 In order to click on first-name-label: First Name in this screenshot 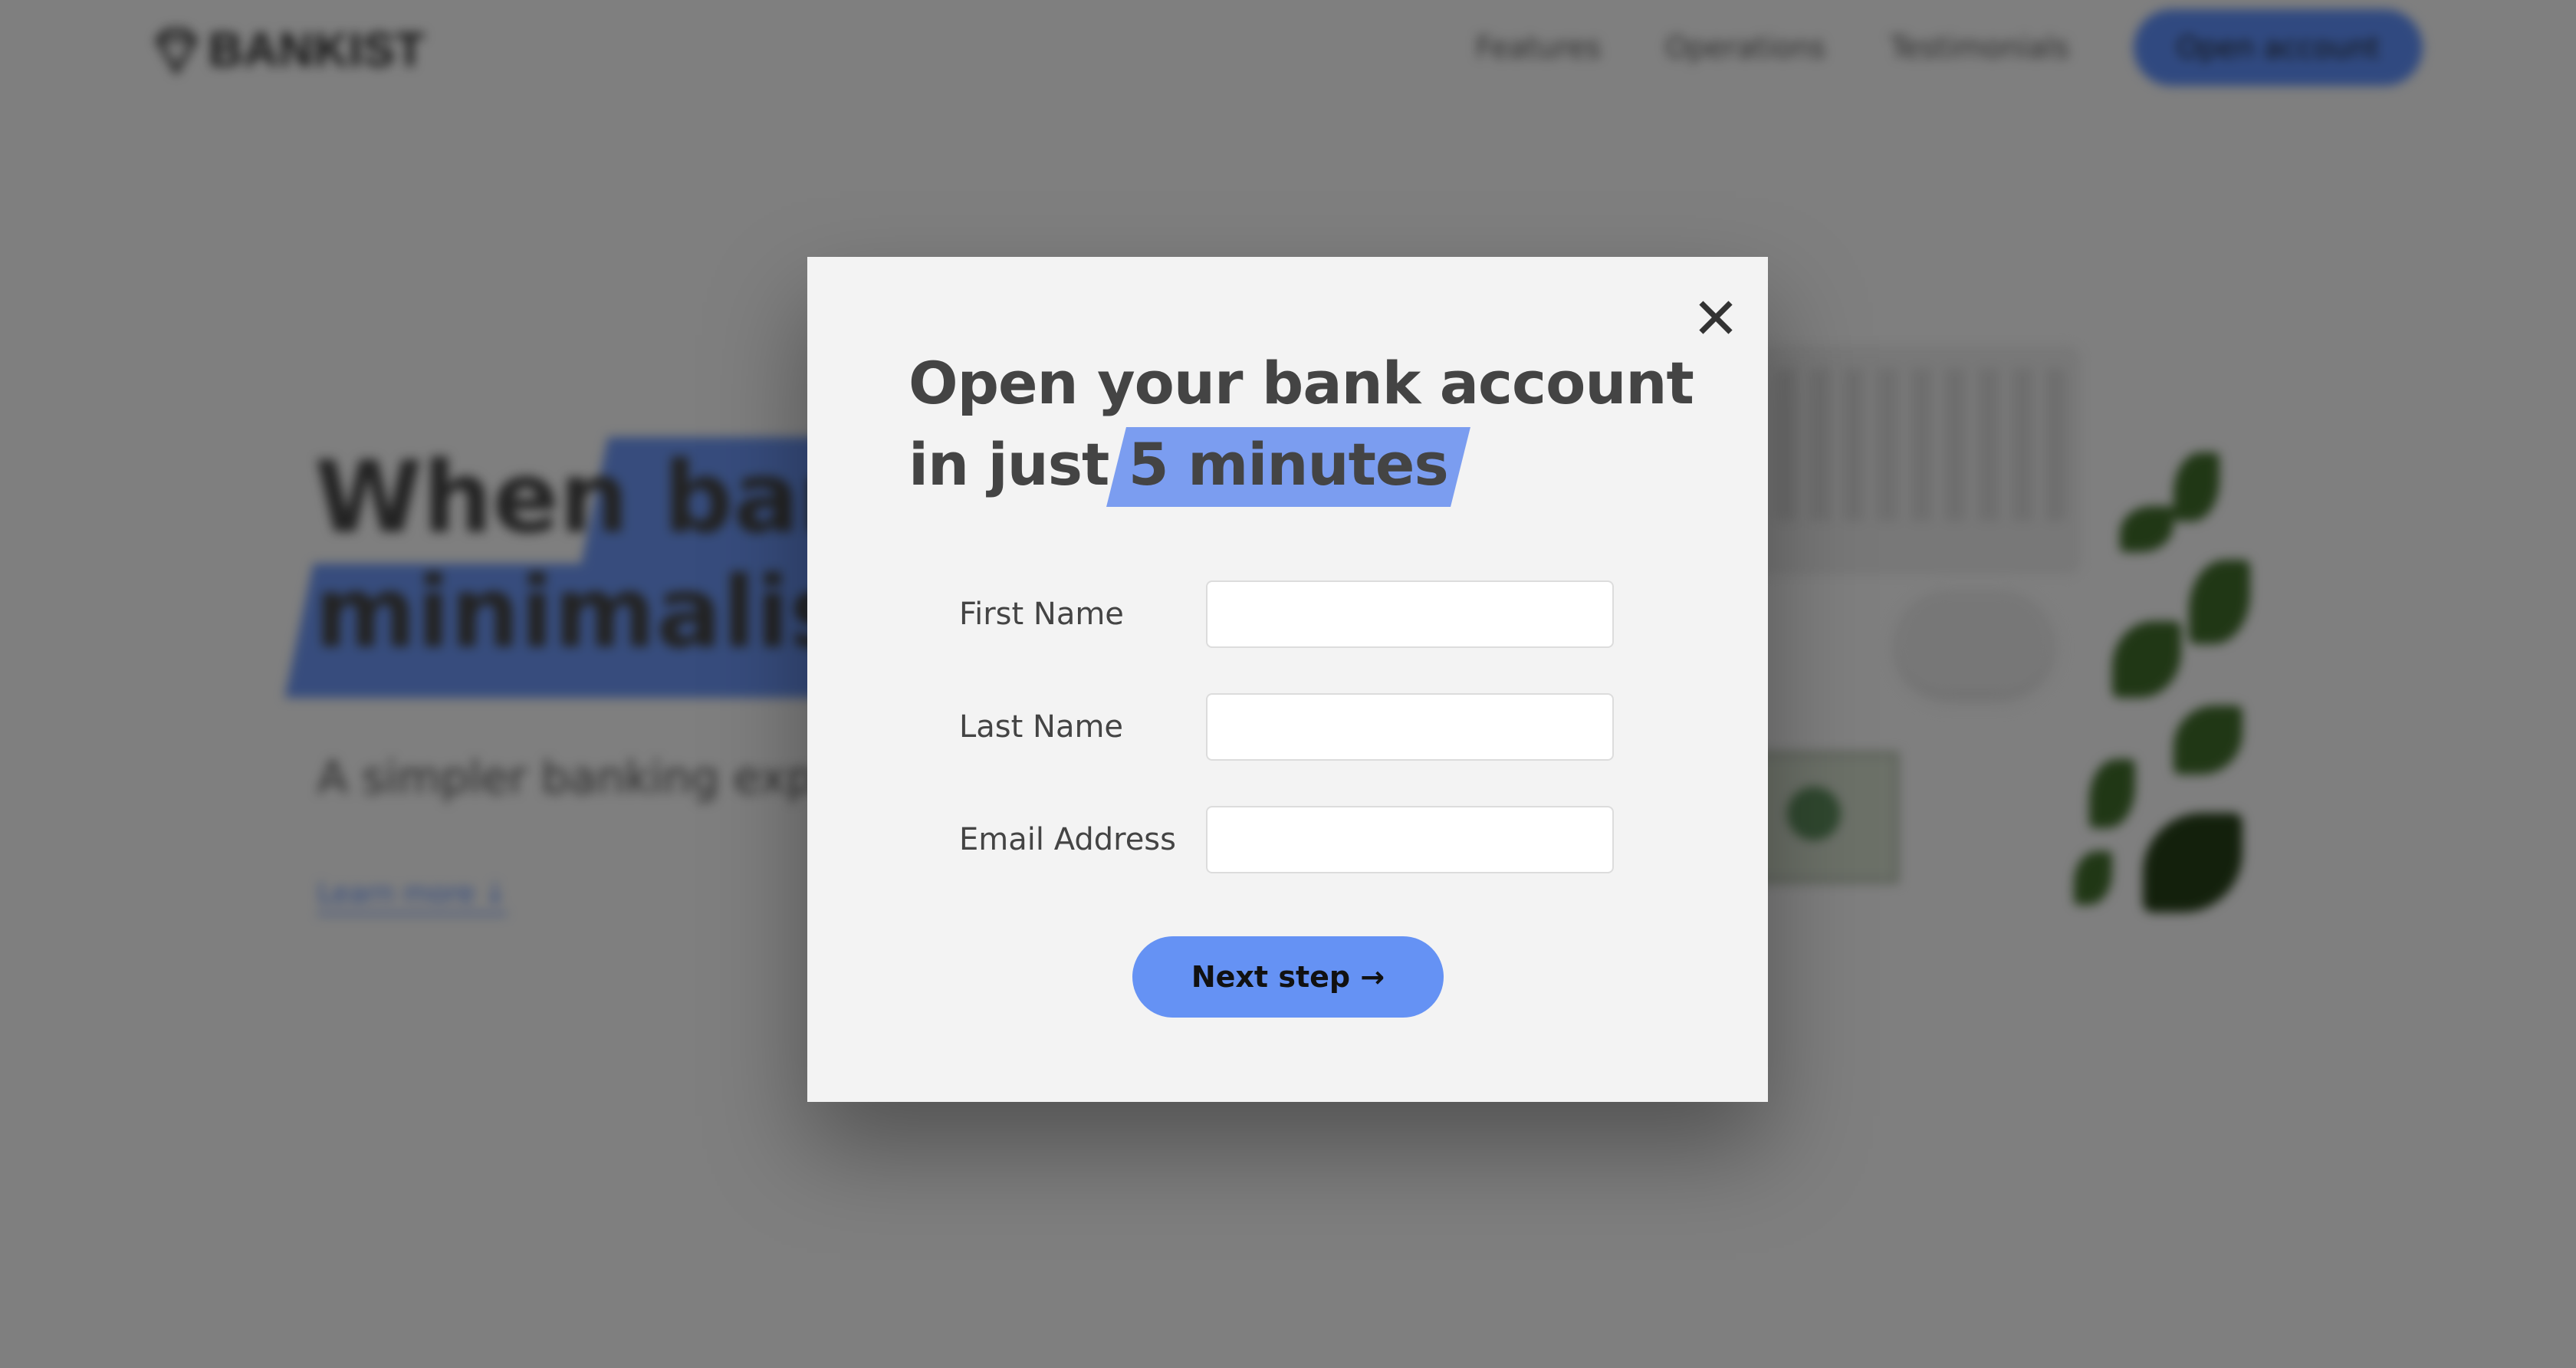, I will do `click(1041, 614)`.